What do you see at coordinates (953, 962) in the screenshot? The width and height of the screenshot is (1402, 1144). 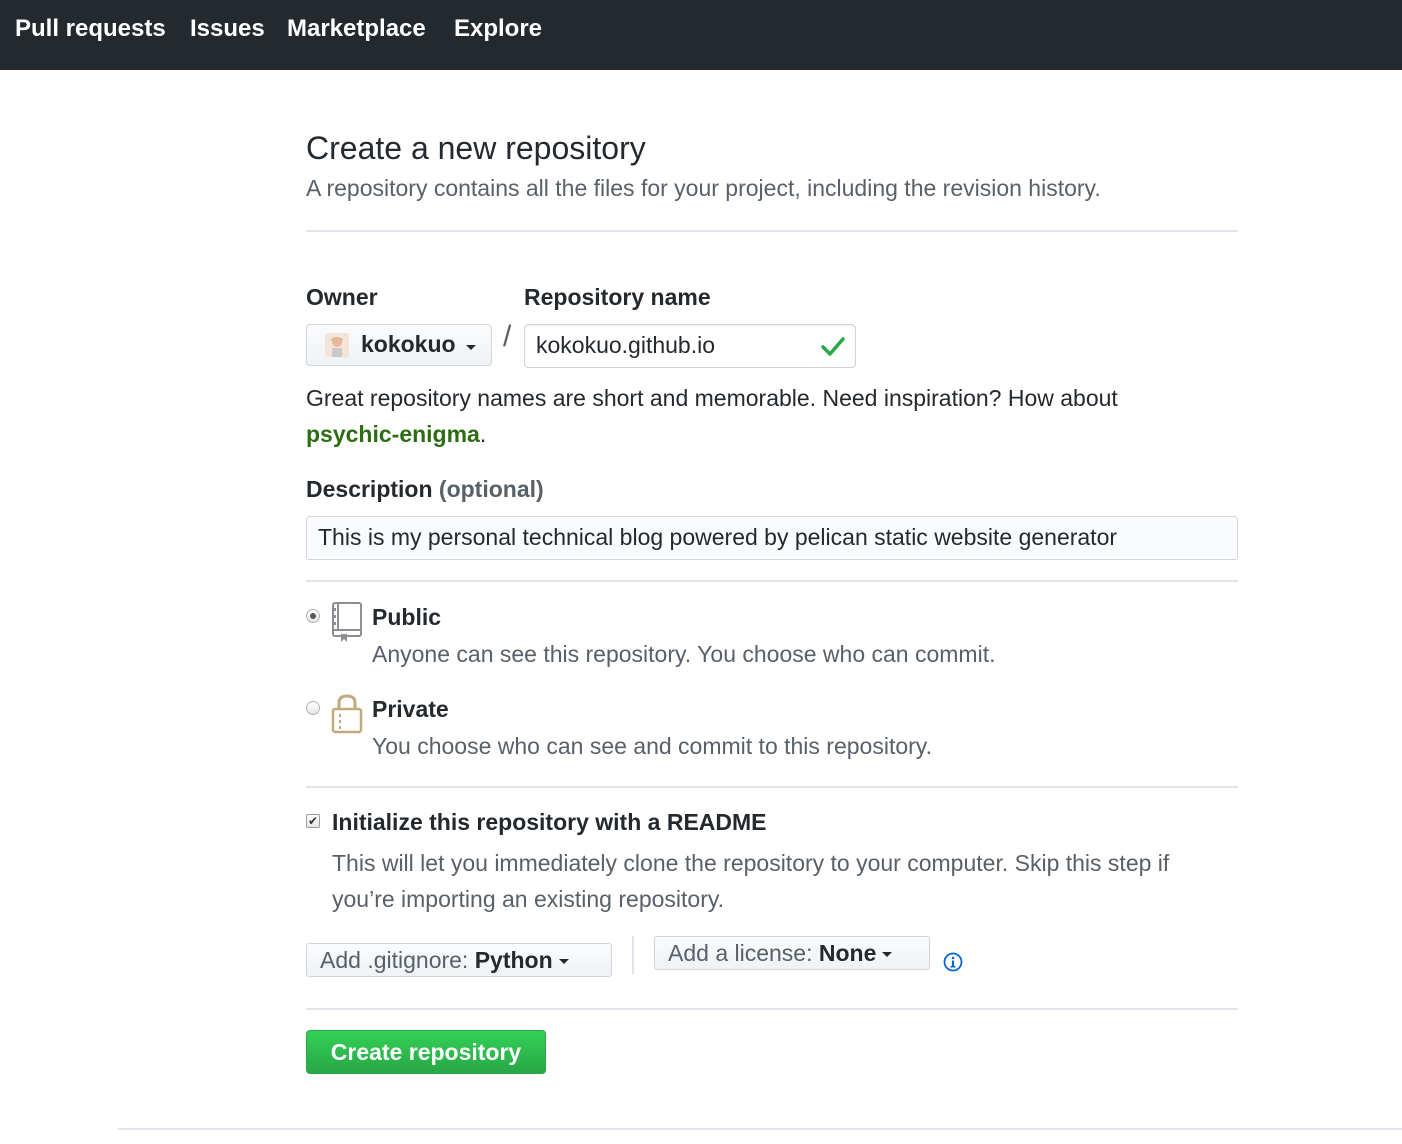 I see `info-icon` at bounding box center [953, 962].